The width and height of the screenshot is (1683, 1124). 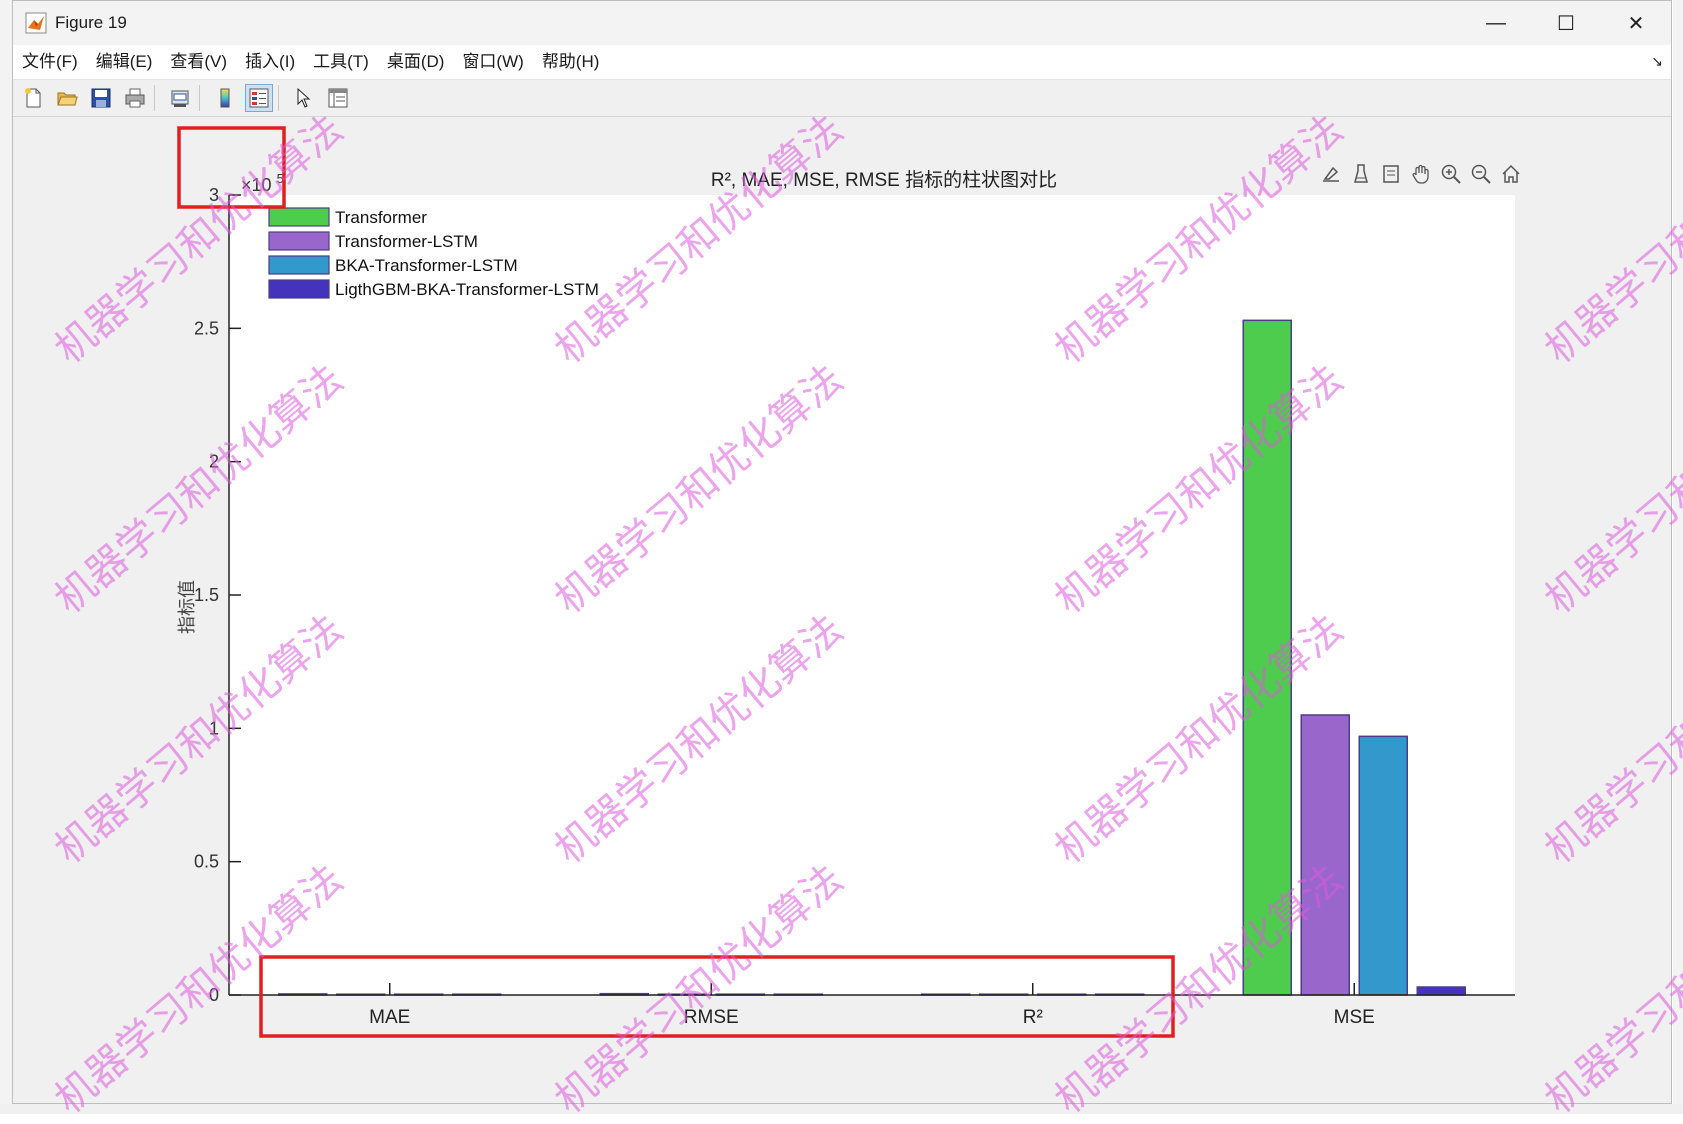 I want to click on legend-label: BKA-Transformer-LSTM, so click(x=426, y=265).